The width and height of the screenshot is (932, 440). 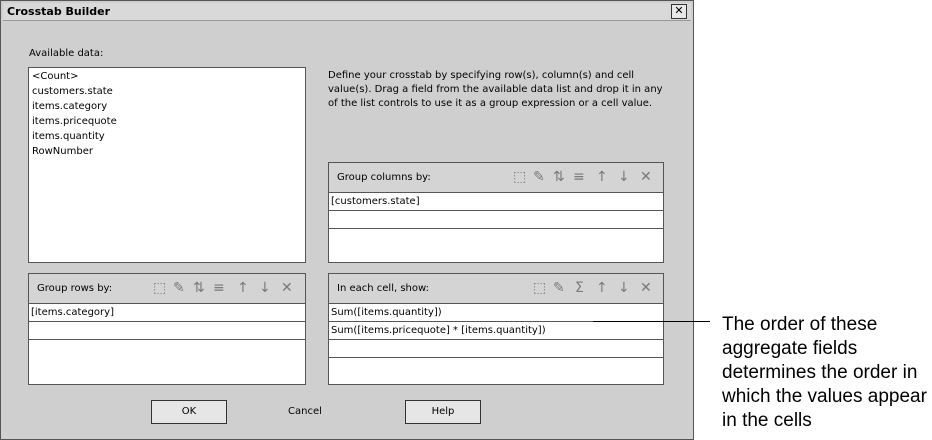 I want to click on group-columns-list: [customers.state], so click(x=496, y=211).